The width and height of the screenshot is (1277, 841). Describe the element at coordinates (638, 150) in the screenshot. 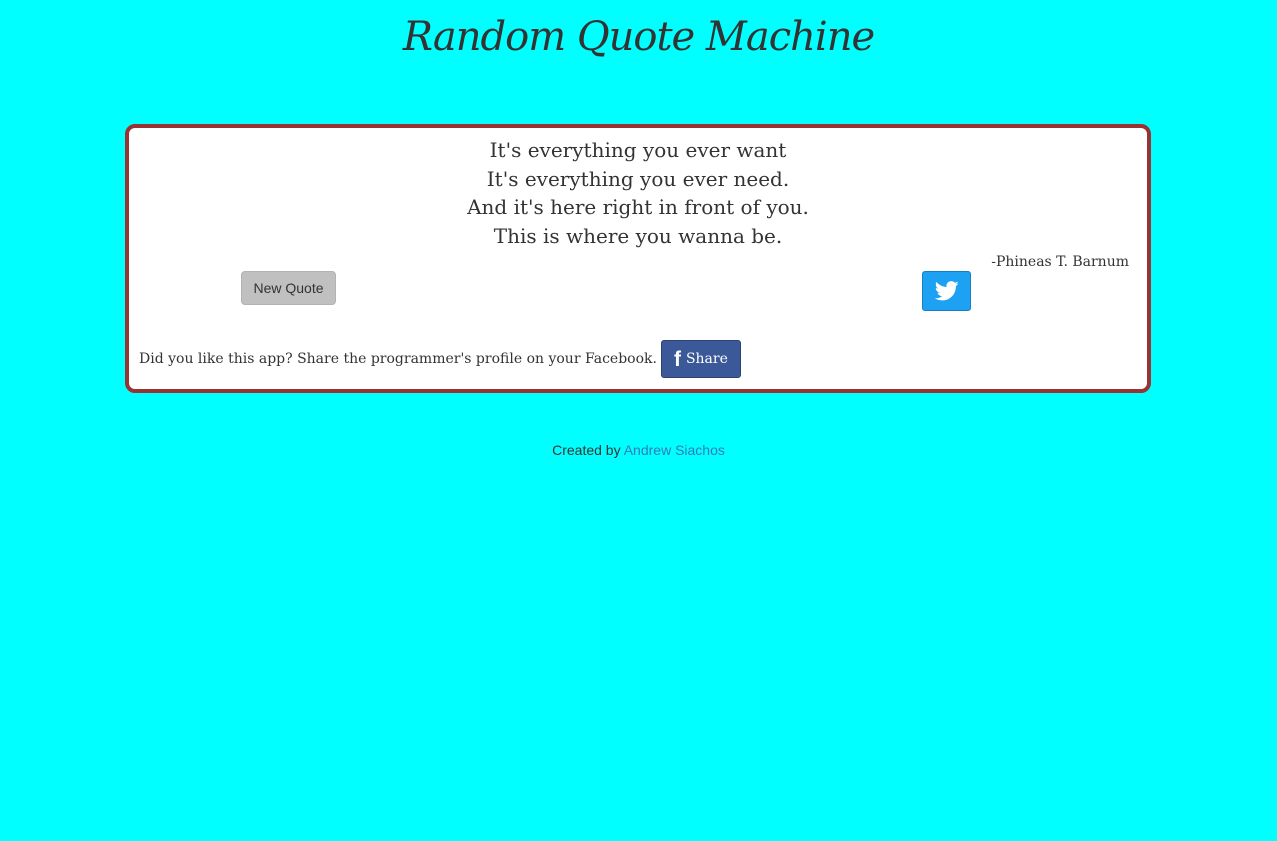

I see `quote-line: It's everything you ever want` at that location.